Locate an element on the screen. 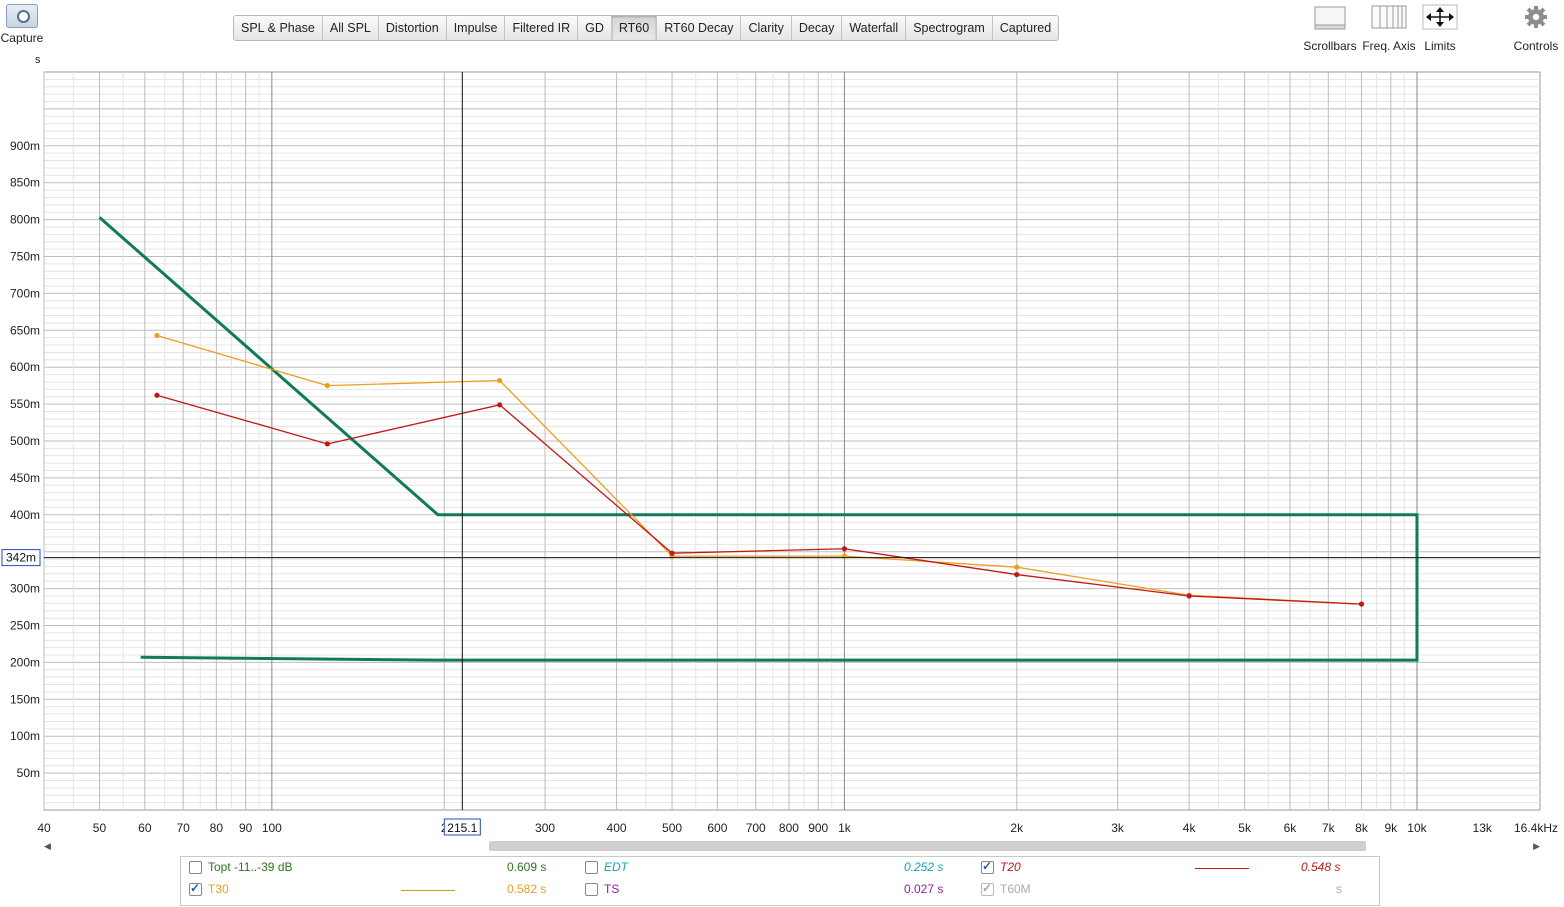  limits-label: Limits is located at coordinates (1440, 46).